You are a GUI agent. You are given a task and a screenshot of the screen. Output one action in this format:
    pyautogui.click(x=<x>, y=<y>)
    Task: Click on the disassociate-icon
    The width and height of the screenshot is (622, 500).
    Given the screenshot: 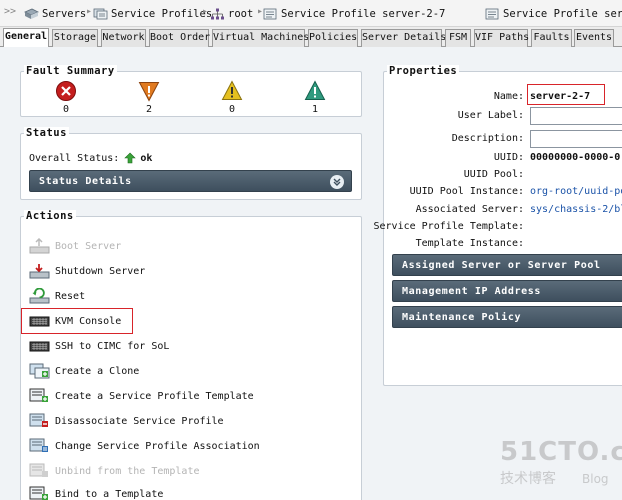 What is the action you would take?
    pyautogui.click(x=38, y=420)
    